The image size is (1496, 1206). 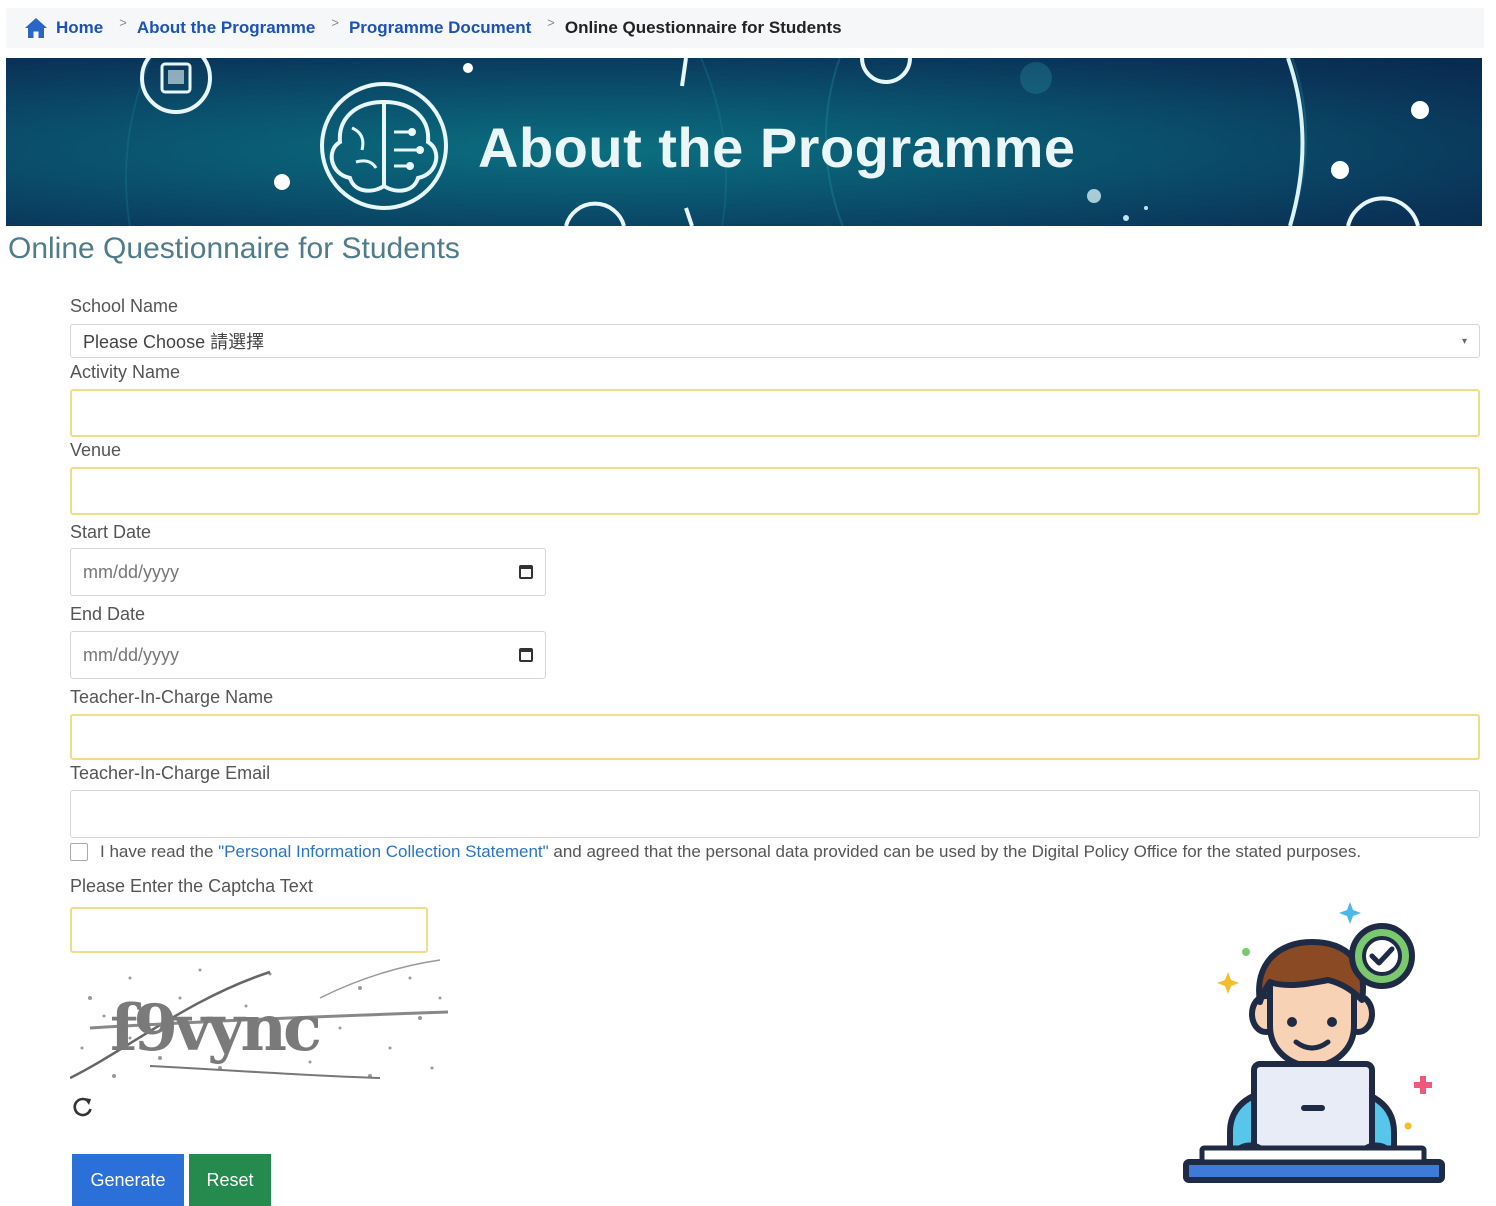 What do you see at coordinates (703, 27) in the screenshot?
I see `breadcrumb-current-page: Online Questionnaire for Students` at bounding box center [703, 27].